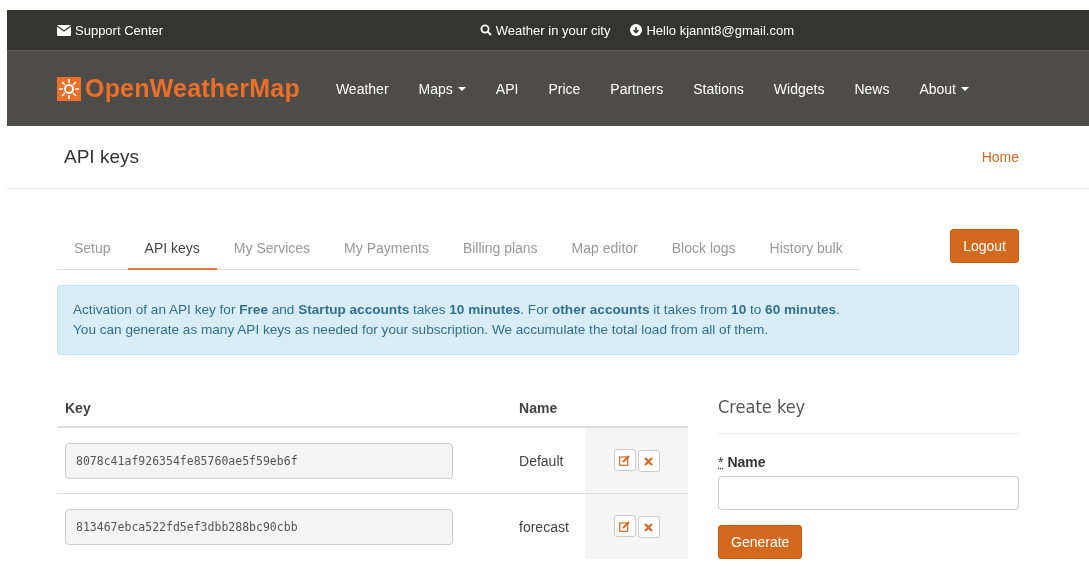 This screenshot has width=1089, height=568. Describe the element at coordinates (718, 88) in the screenshot. I see `nav-link: Stations` at that location.